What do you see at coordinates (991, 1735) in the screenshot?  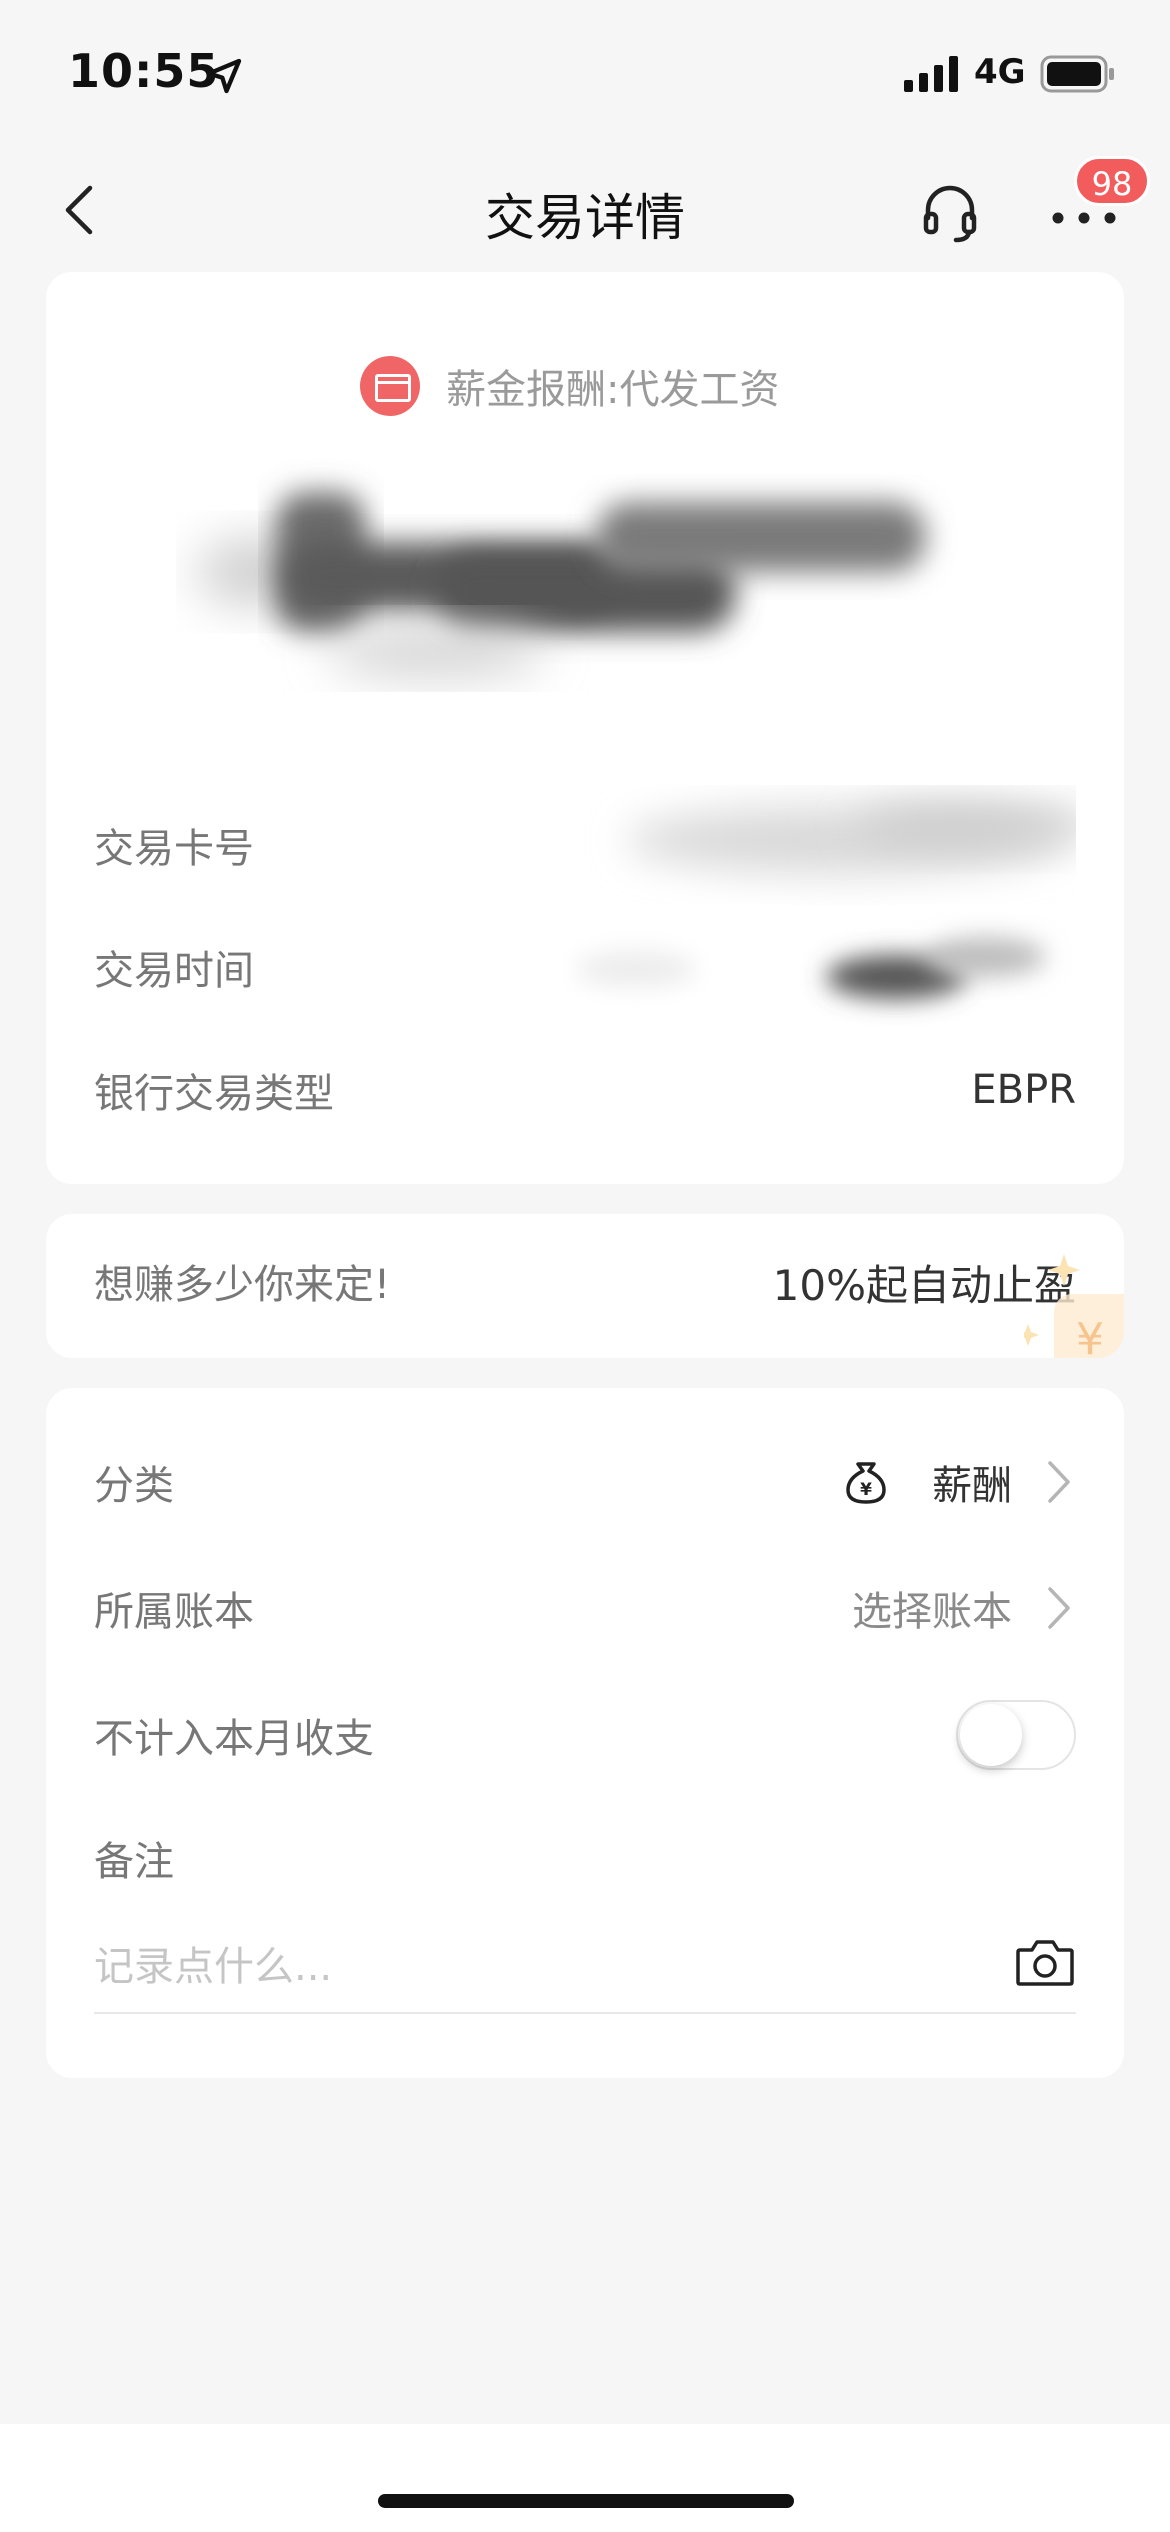 I see `toggle-knob` at bounding box center [991, 1735].